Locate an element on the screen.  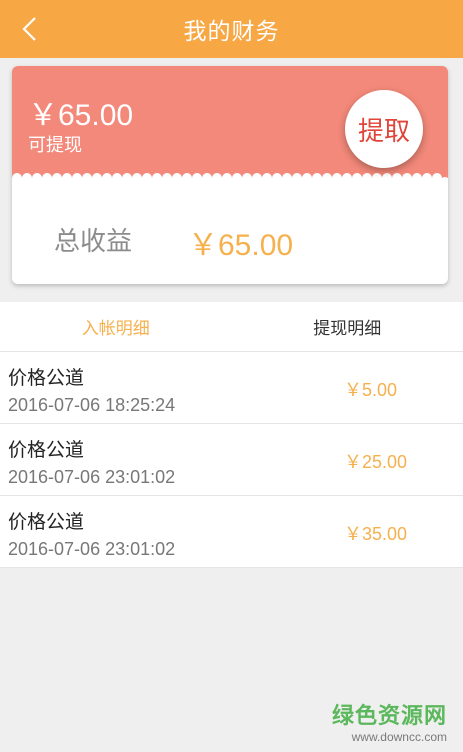
page-title: 我的财务 is located at coordinates (231, 32).